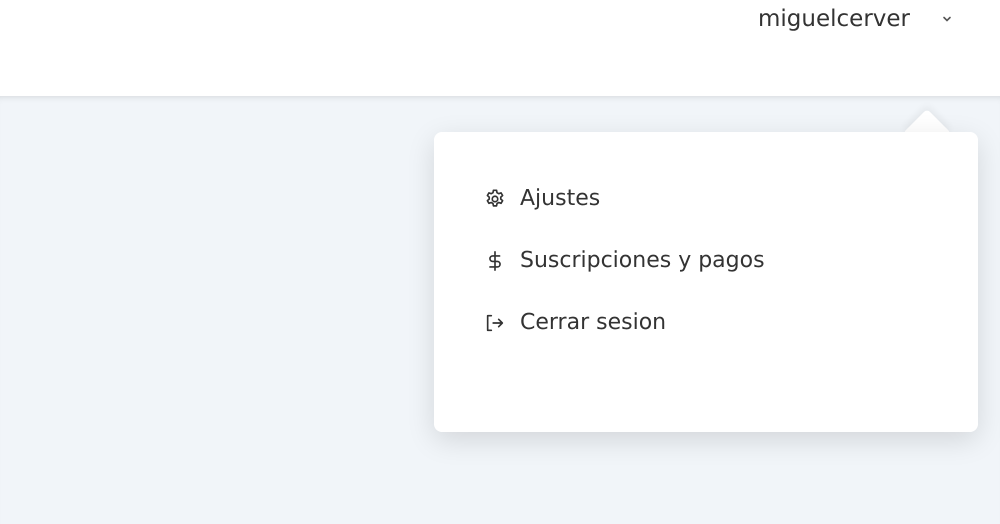 The image size is (1000, 524). Describe the element at coordinates (575, 322) in the screenshot. I see `menu-item: Cerrar sesion` at that location.